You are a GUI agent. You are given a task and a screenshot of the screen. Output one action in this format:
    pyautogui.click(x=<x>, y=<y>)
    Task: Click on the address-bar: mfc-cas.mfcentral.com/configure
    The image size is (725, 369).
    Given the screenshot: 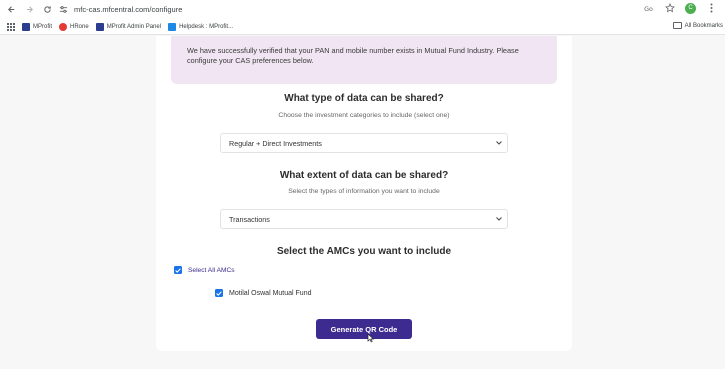 What is the action you would take?
    pyautogui.click(x=120, y=9)
    